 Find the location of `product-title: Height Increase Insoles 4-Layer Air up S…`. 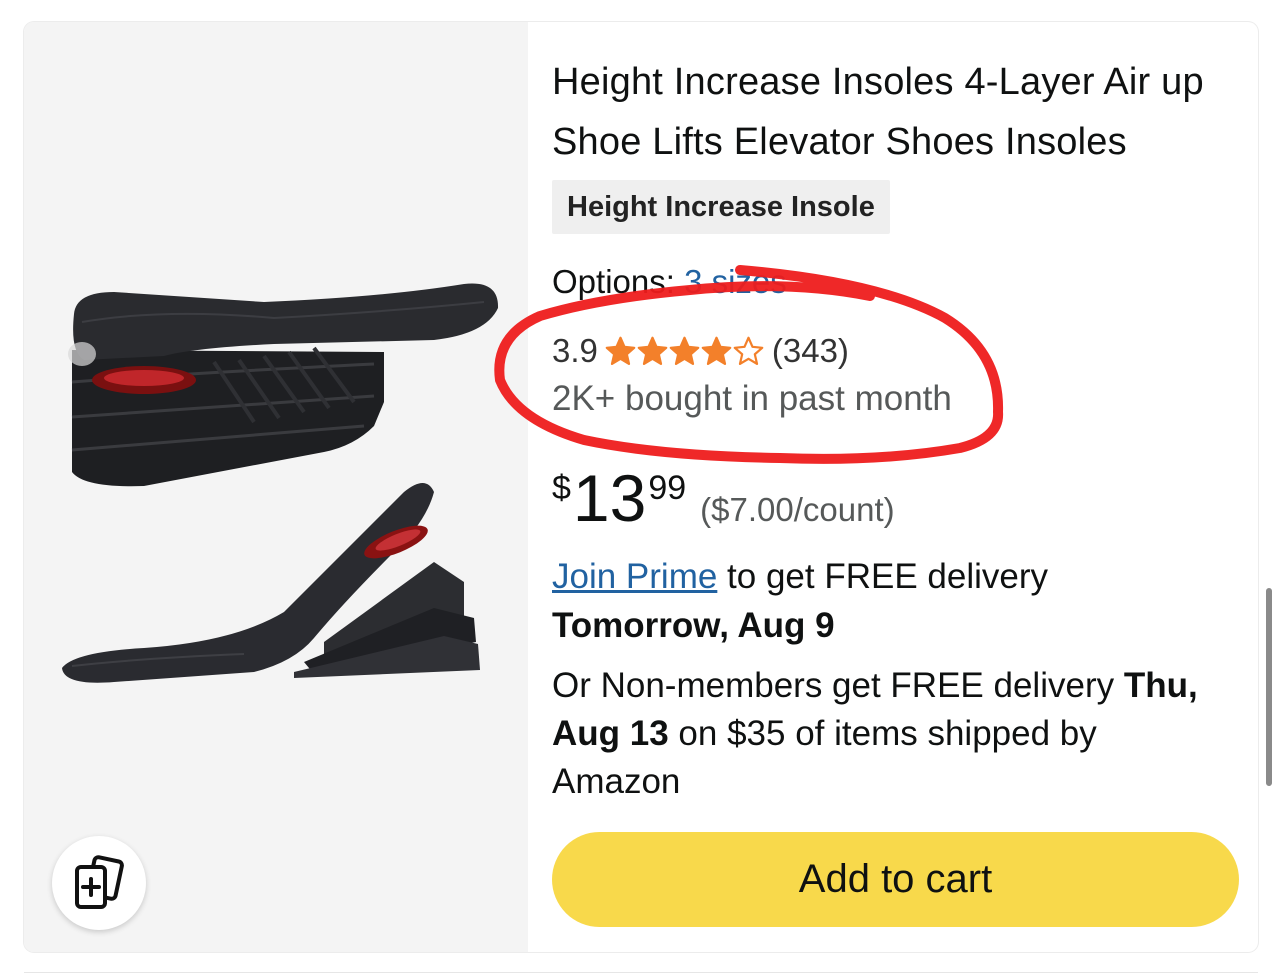

product-title: Height Increase Insoles 4-Layer Air up S… is located at coordinates (897, 112).